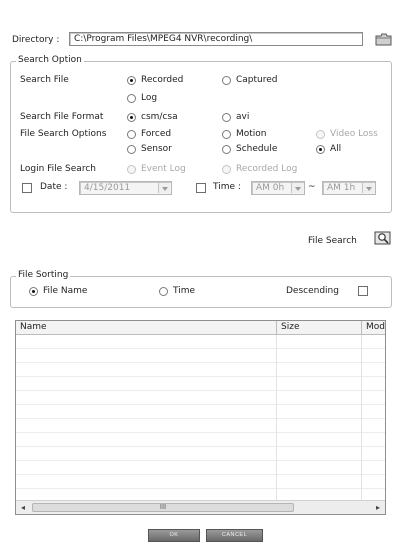 Image resolution: width=401 pixels, height=554 pixels. Describe the element at coordinates (159, 117) in the screenshot. I see `csm-csa-label: csm/csa` at that location.